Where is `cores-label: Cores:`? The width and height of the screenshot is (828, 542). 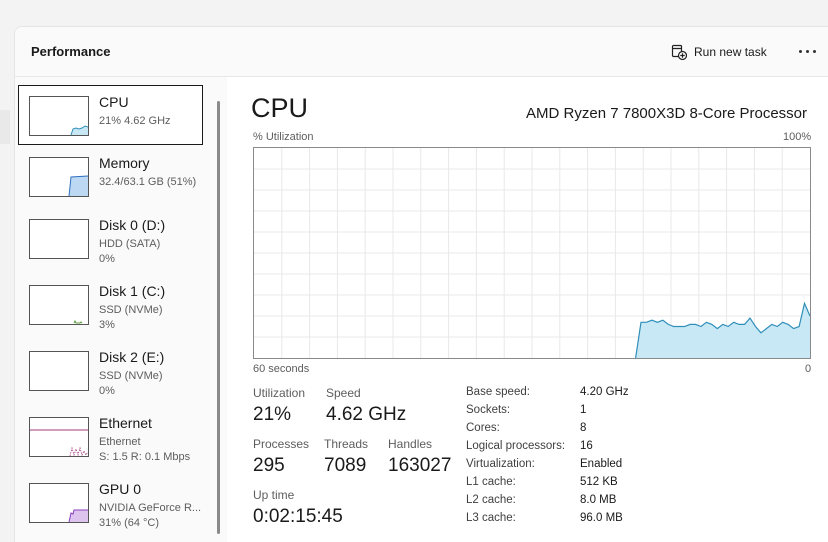 cores-label: Cores: is located at coordinates (483, 428).